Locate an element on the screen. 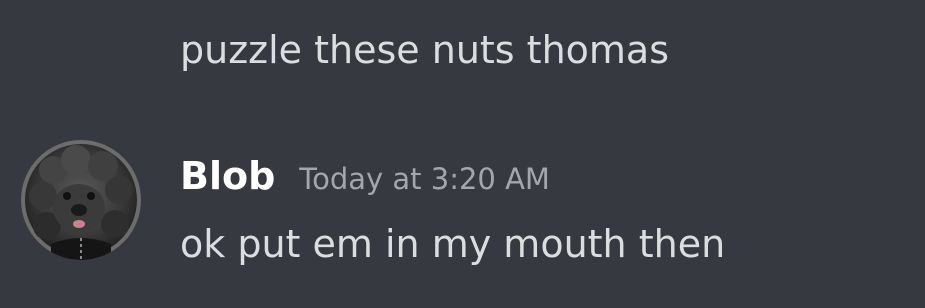 The width and height of the screenshot is (925, 308). dog-avatar-icon is located at coordinates (81, 200).